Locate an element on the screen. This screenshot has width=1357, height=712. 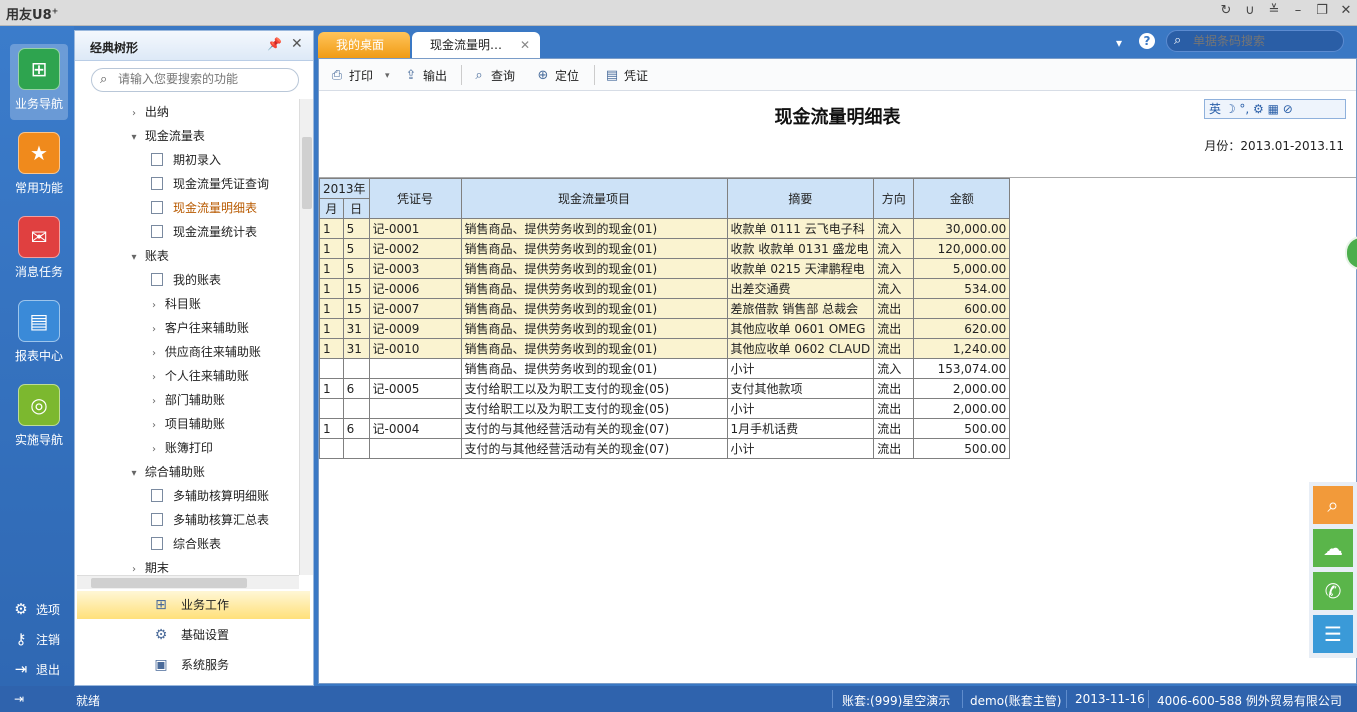
tree-node: ▾ 综合辅助账 is located at coordinates (165, 473).